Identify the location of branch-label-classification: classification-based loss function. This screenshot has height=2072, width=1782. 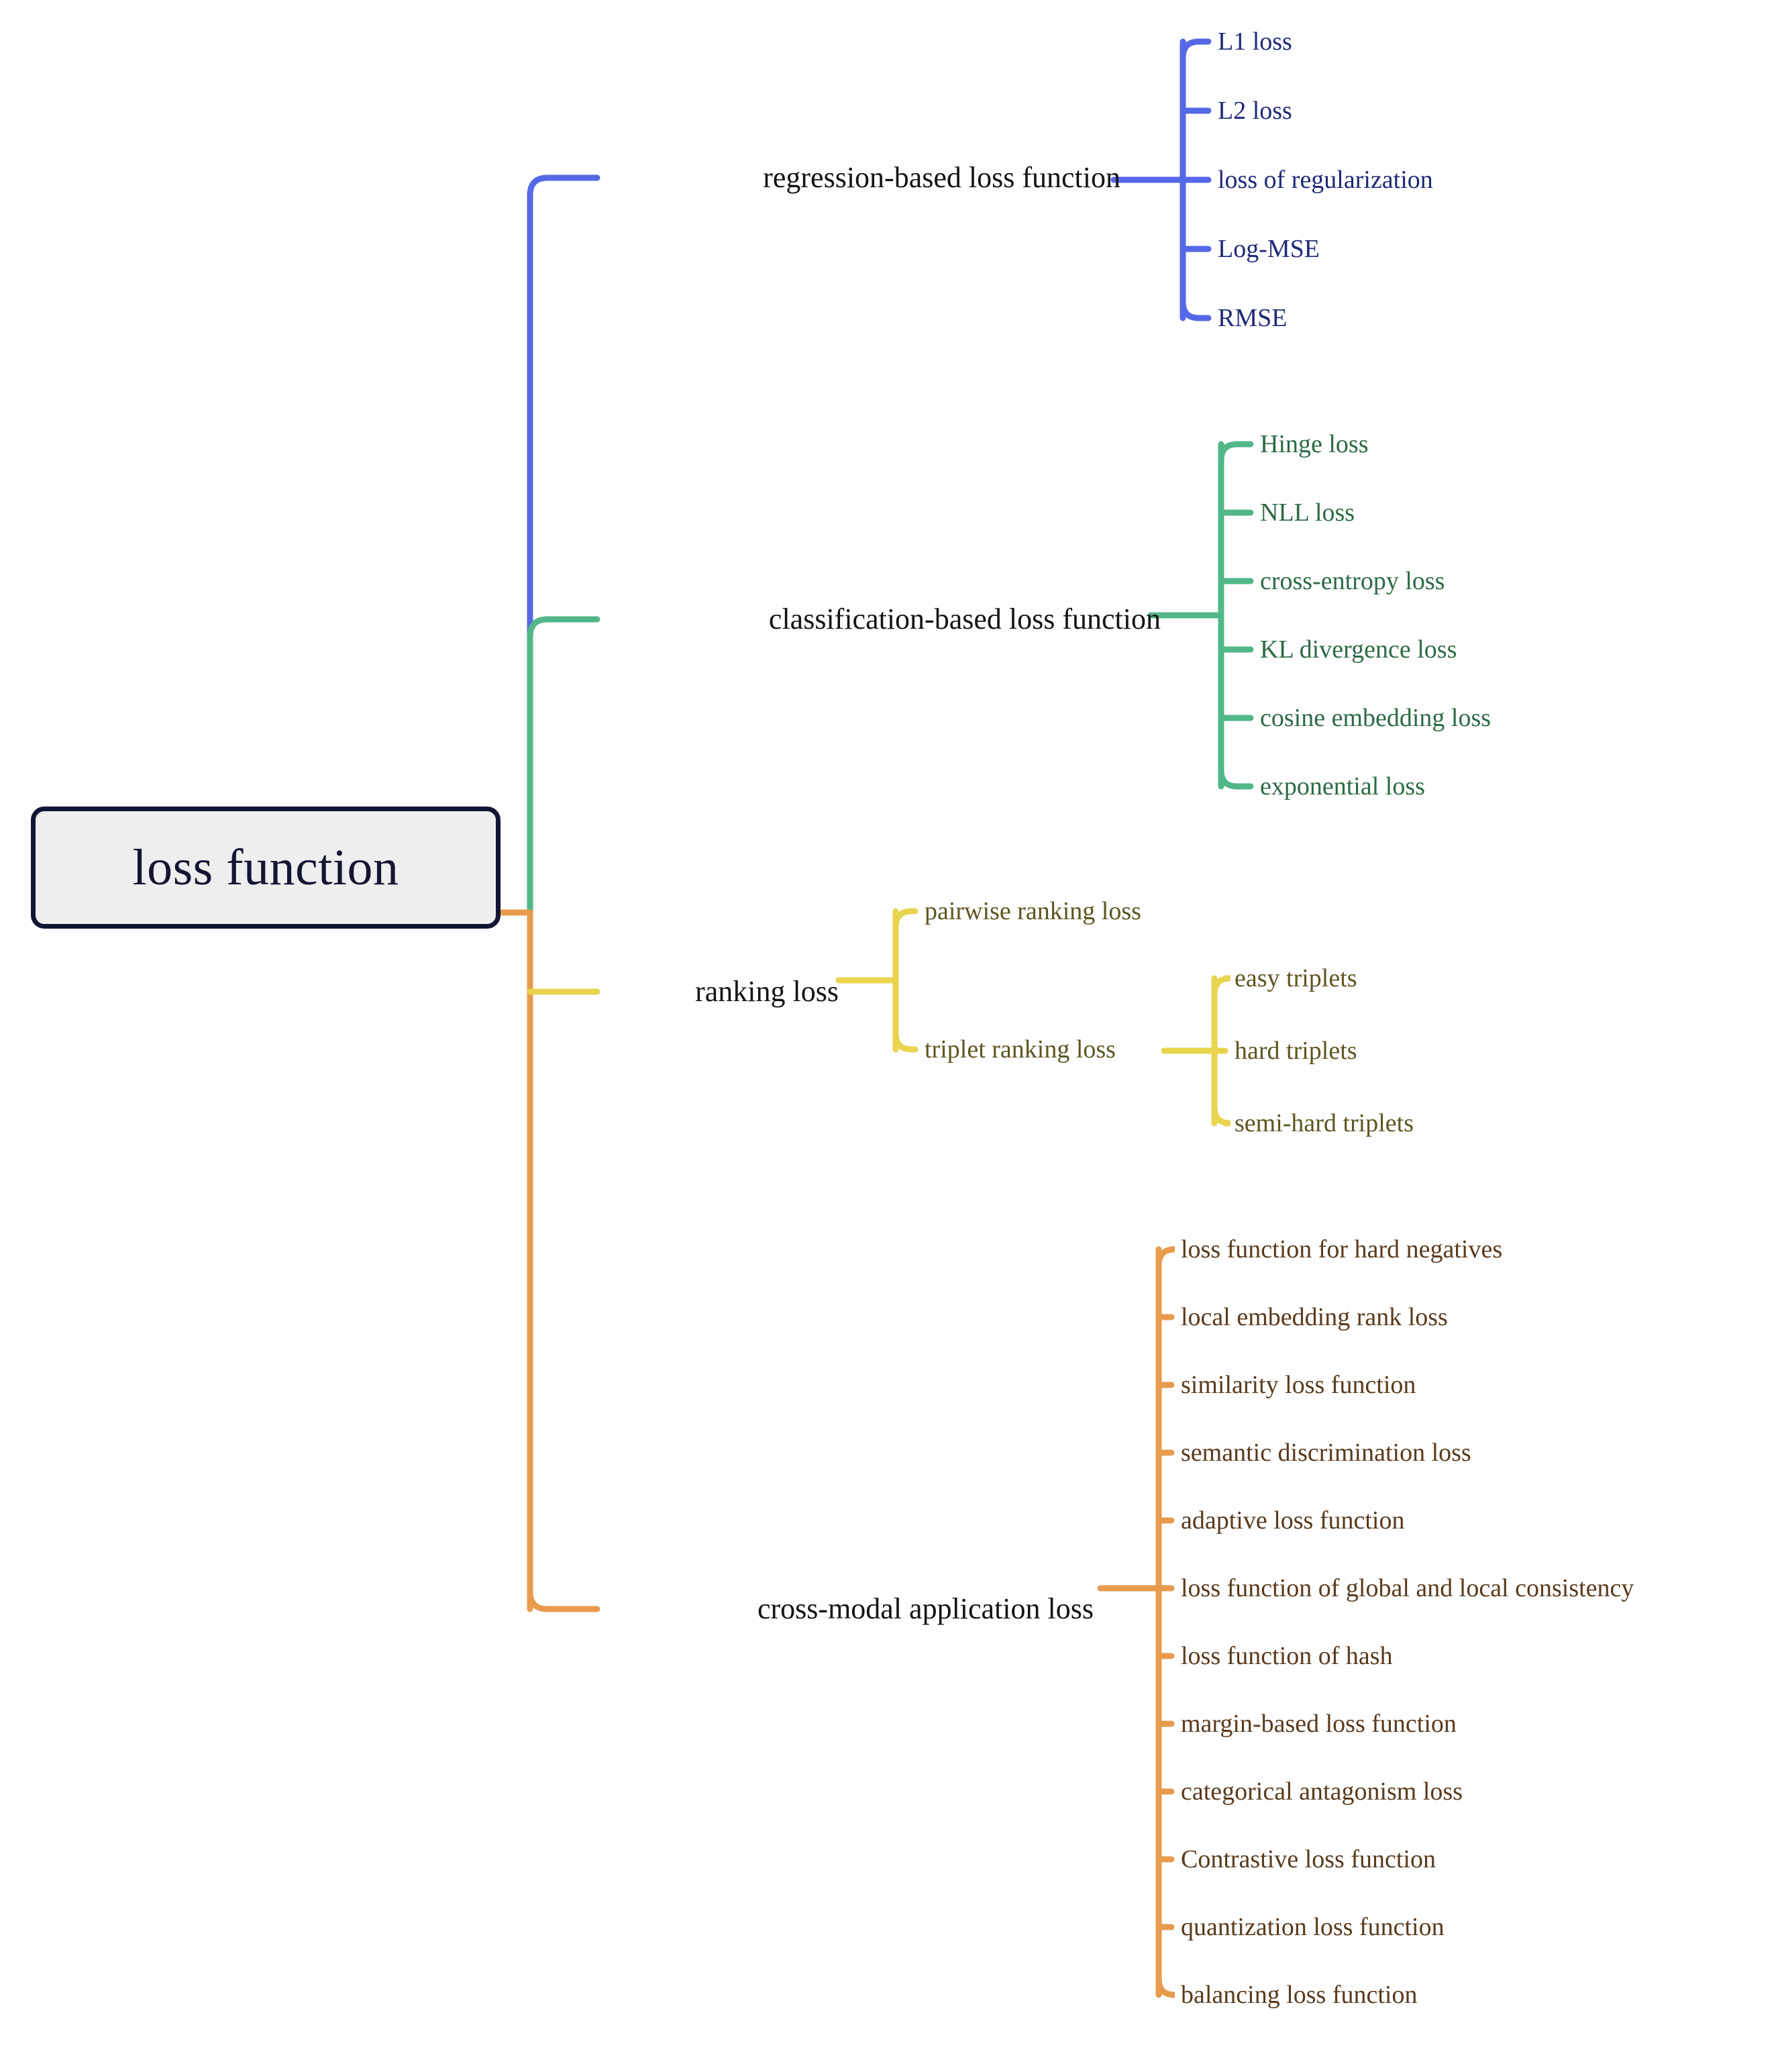
(762, 619).